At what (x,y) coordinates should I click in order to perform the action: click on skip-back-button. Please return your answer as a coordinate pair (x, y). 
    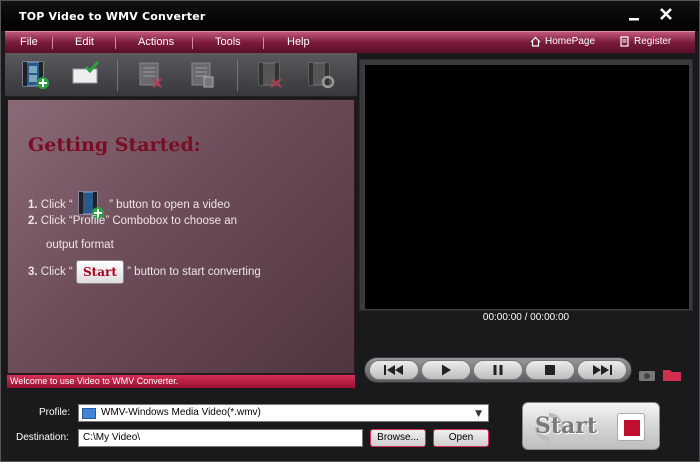
    Looking at the image, I should click on (394, 370).